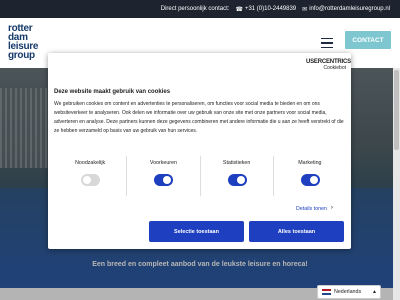 The height and width of the screenshot is (300, 400). What do you see at coordinates (396, 184) in the screenshot?
I see `page-scrollbar` at bounding box center [396, 184].